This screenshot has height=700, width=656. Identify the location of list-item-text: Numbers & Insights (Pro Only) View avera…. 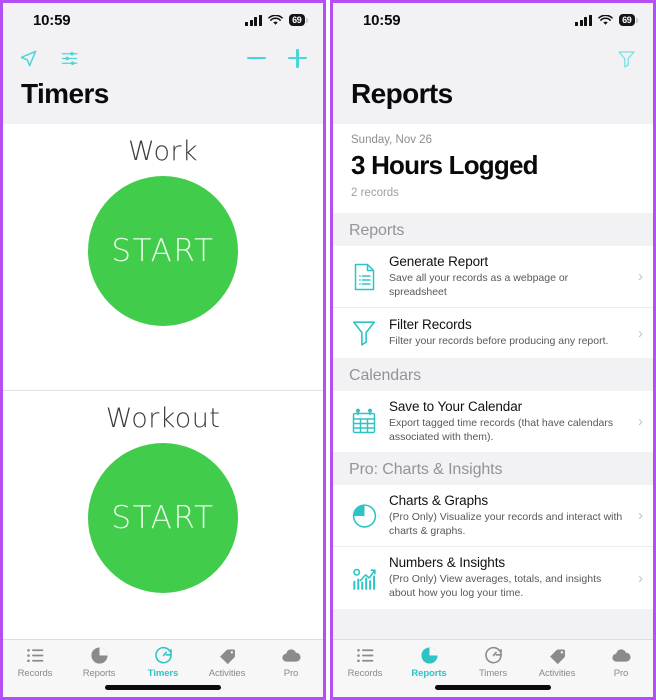
(507, 577).